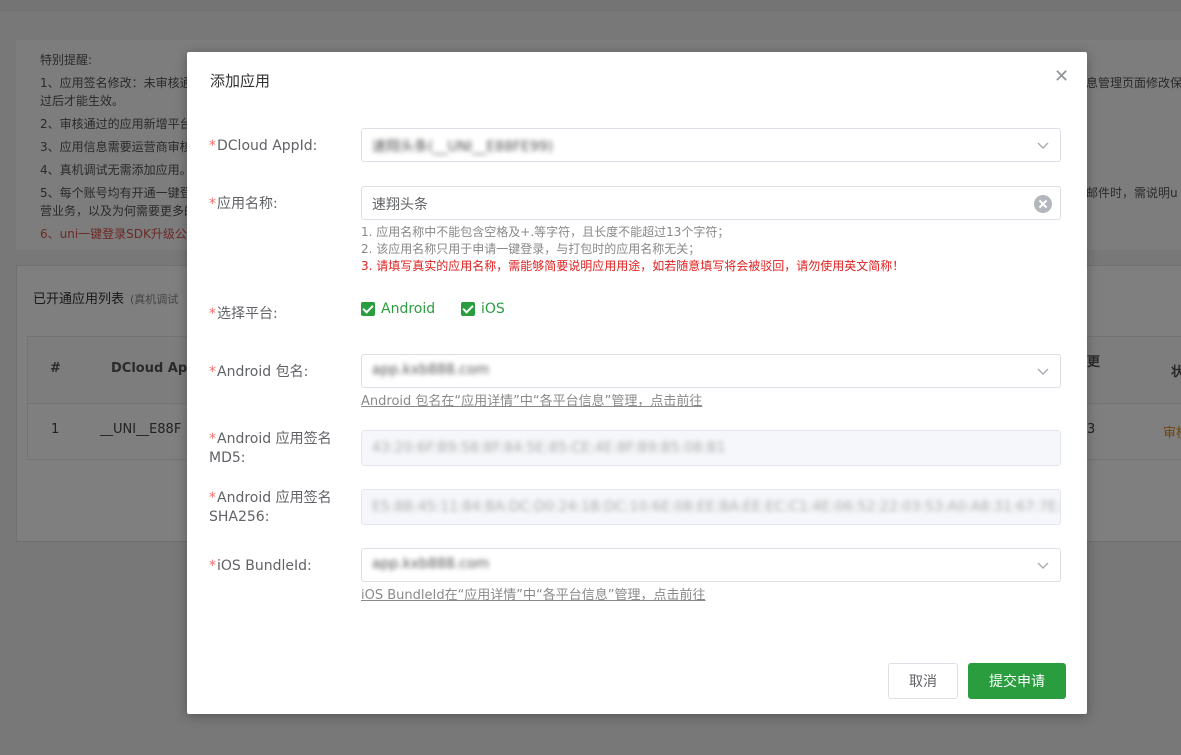 Image resolution: width=1181 pixels, height=755 pixels. I want to click on android-md5-label-text: Android 应用签名MD5:, so click(270, 448).